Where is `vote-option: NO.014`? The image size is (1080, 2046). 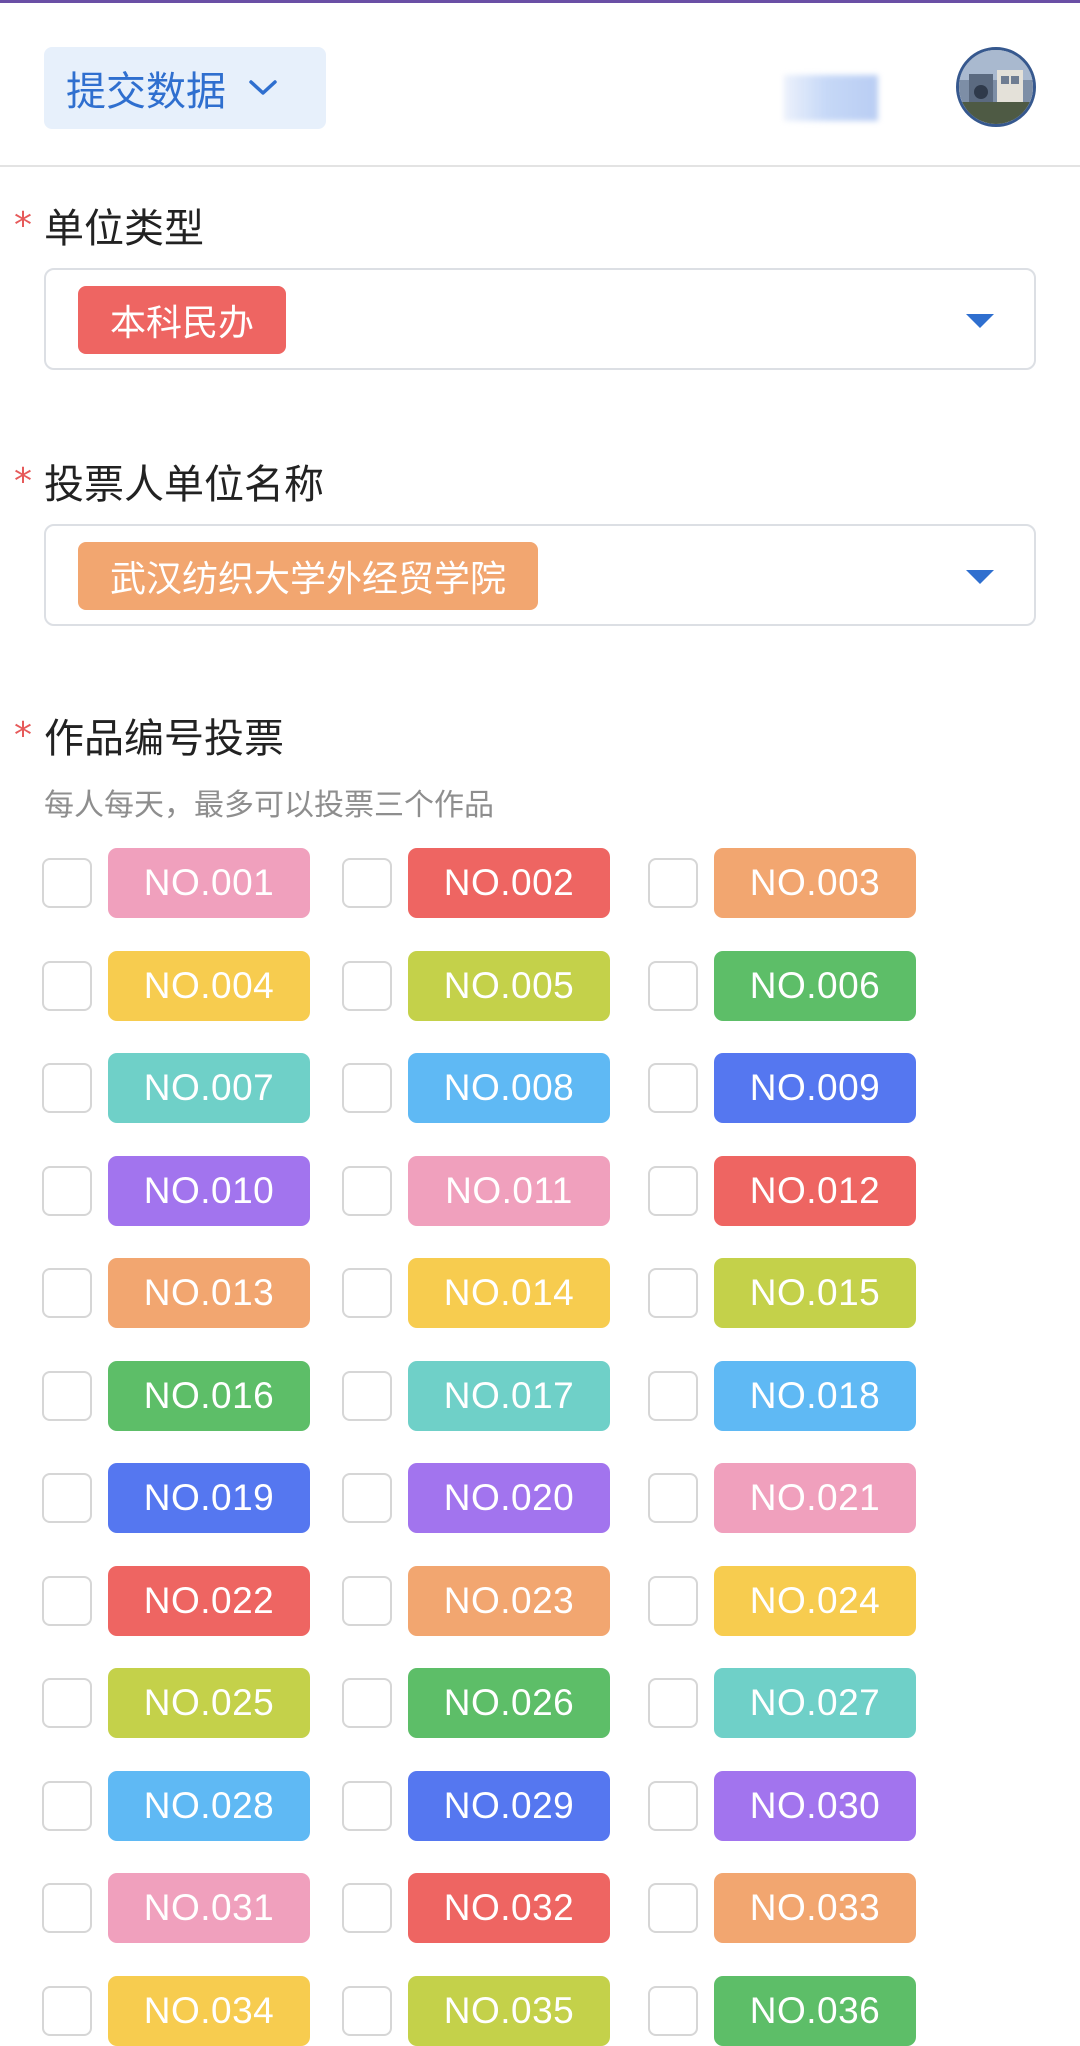 vote-option: NO.014 is located at coordinates (476, 1293).